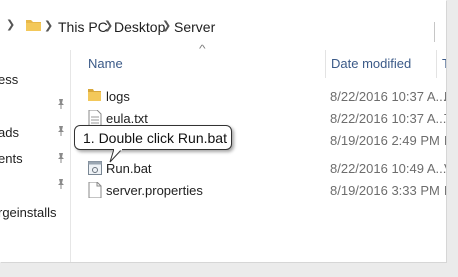 The height and width of the screenshot is (277, 458). Describe the element at coordinates (436, 32) in the screenshot. I see `address-bar-edge` at that location.